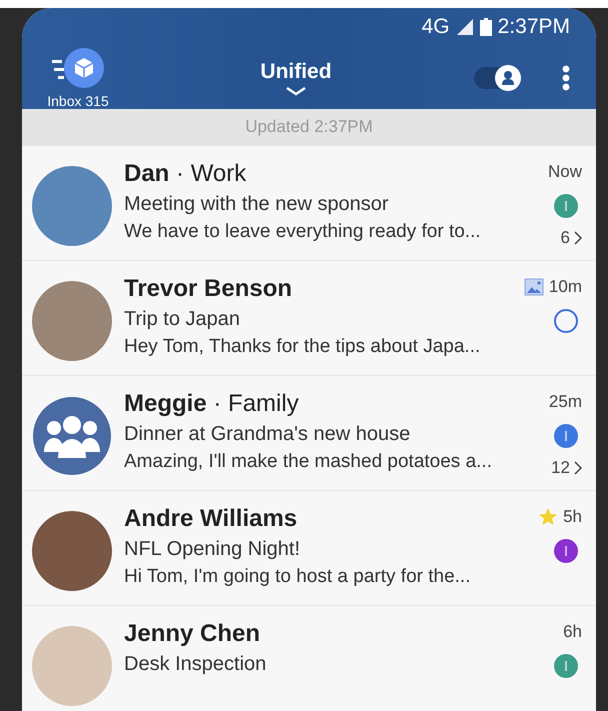  I want to click on time-text: Now, so click(565, 172).